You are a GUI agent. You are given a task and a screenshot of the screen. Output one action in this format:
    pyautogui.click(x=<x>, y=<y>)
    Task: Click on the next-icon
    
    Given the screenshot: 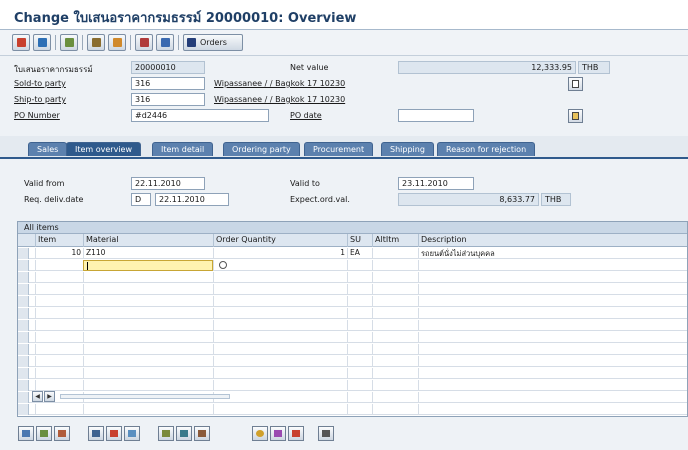 What is the action you would take?
    pyautogui.click(x=165, y=42)
    